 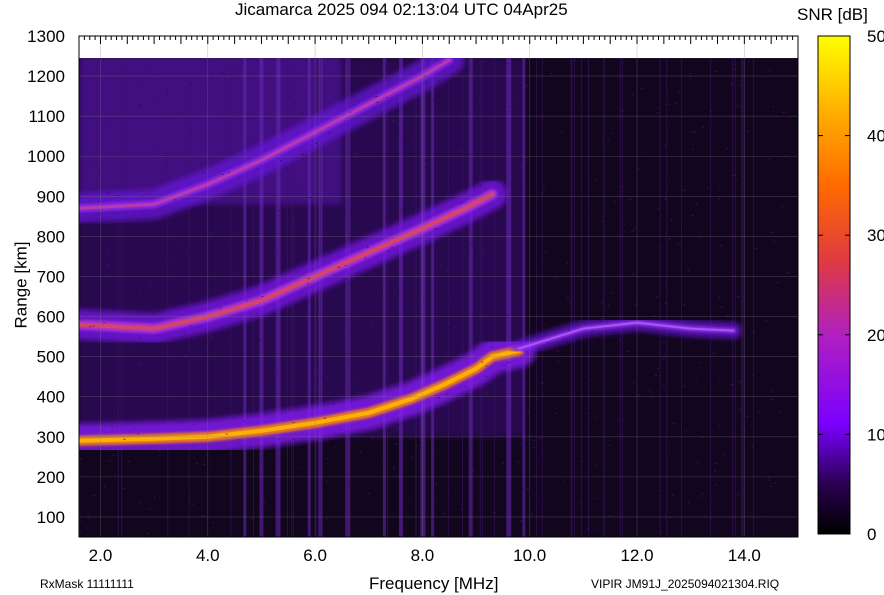 What do you see at coordinates (470, 297) in the screenshot?
I see `interference-column` at bounding box center [470, 297].